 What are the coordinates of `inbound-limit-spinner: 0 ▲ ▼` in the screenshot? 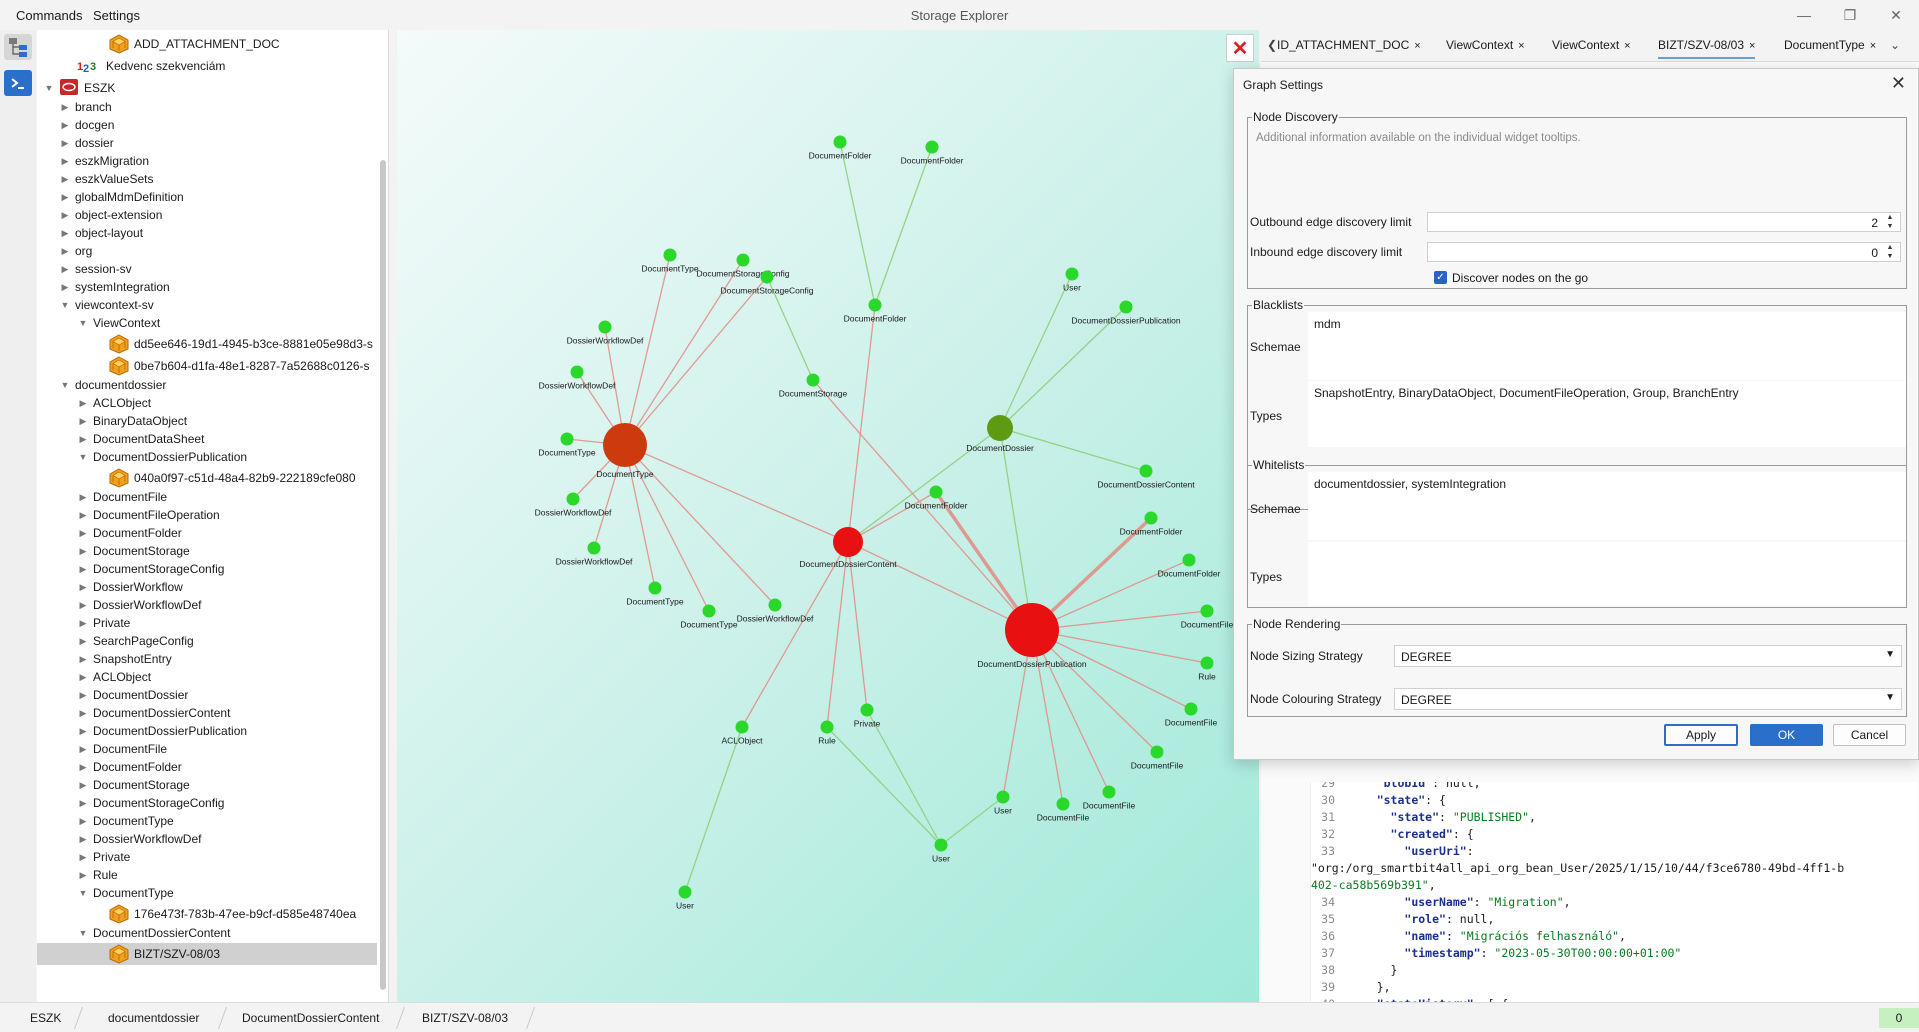 It's located at (1664, 252).